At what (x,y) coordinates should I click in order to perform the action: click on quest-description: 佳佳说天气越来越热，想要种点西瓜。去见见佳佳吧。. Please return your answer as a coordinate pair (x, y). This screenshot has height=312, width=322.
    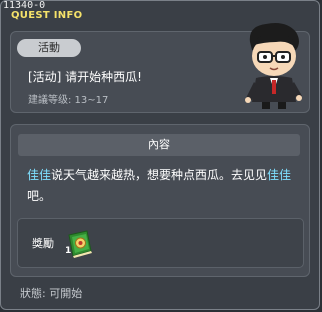
    Looking at the image, I should click on (163, 186).